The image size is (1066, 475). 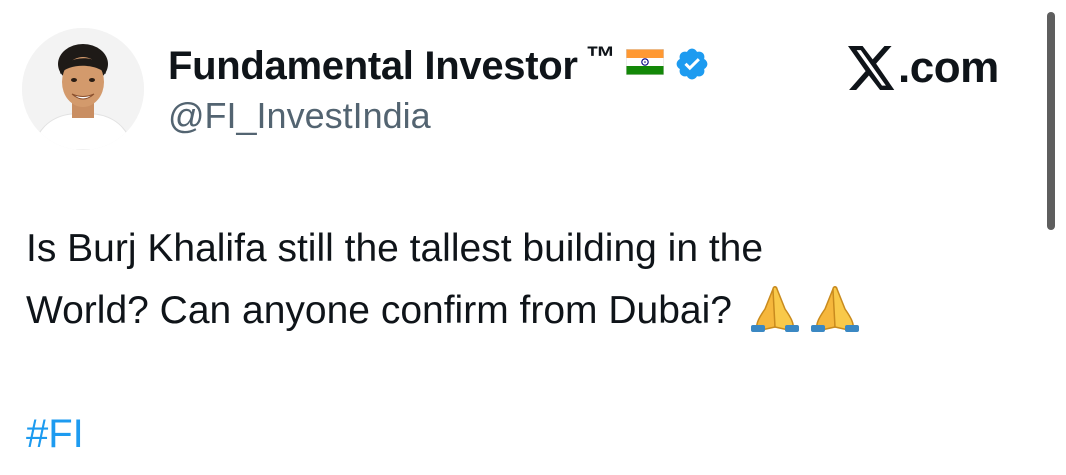 I want to click on profile-avatar, so click(x=83, y=89).